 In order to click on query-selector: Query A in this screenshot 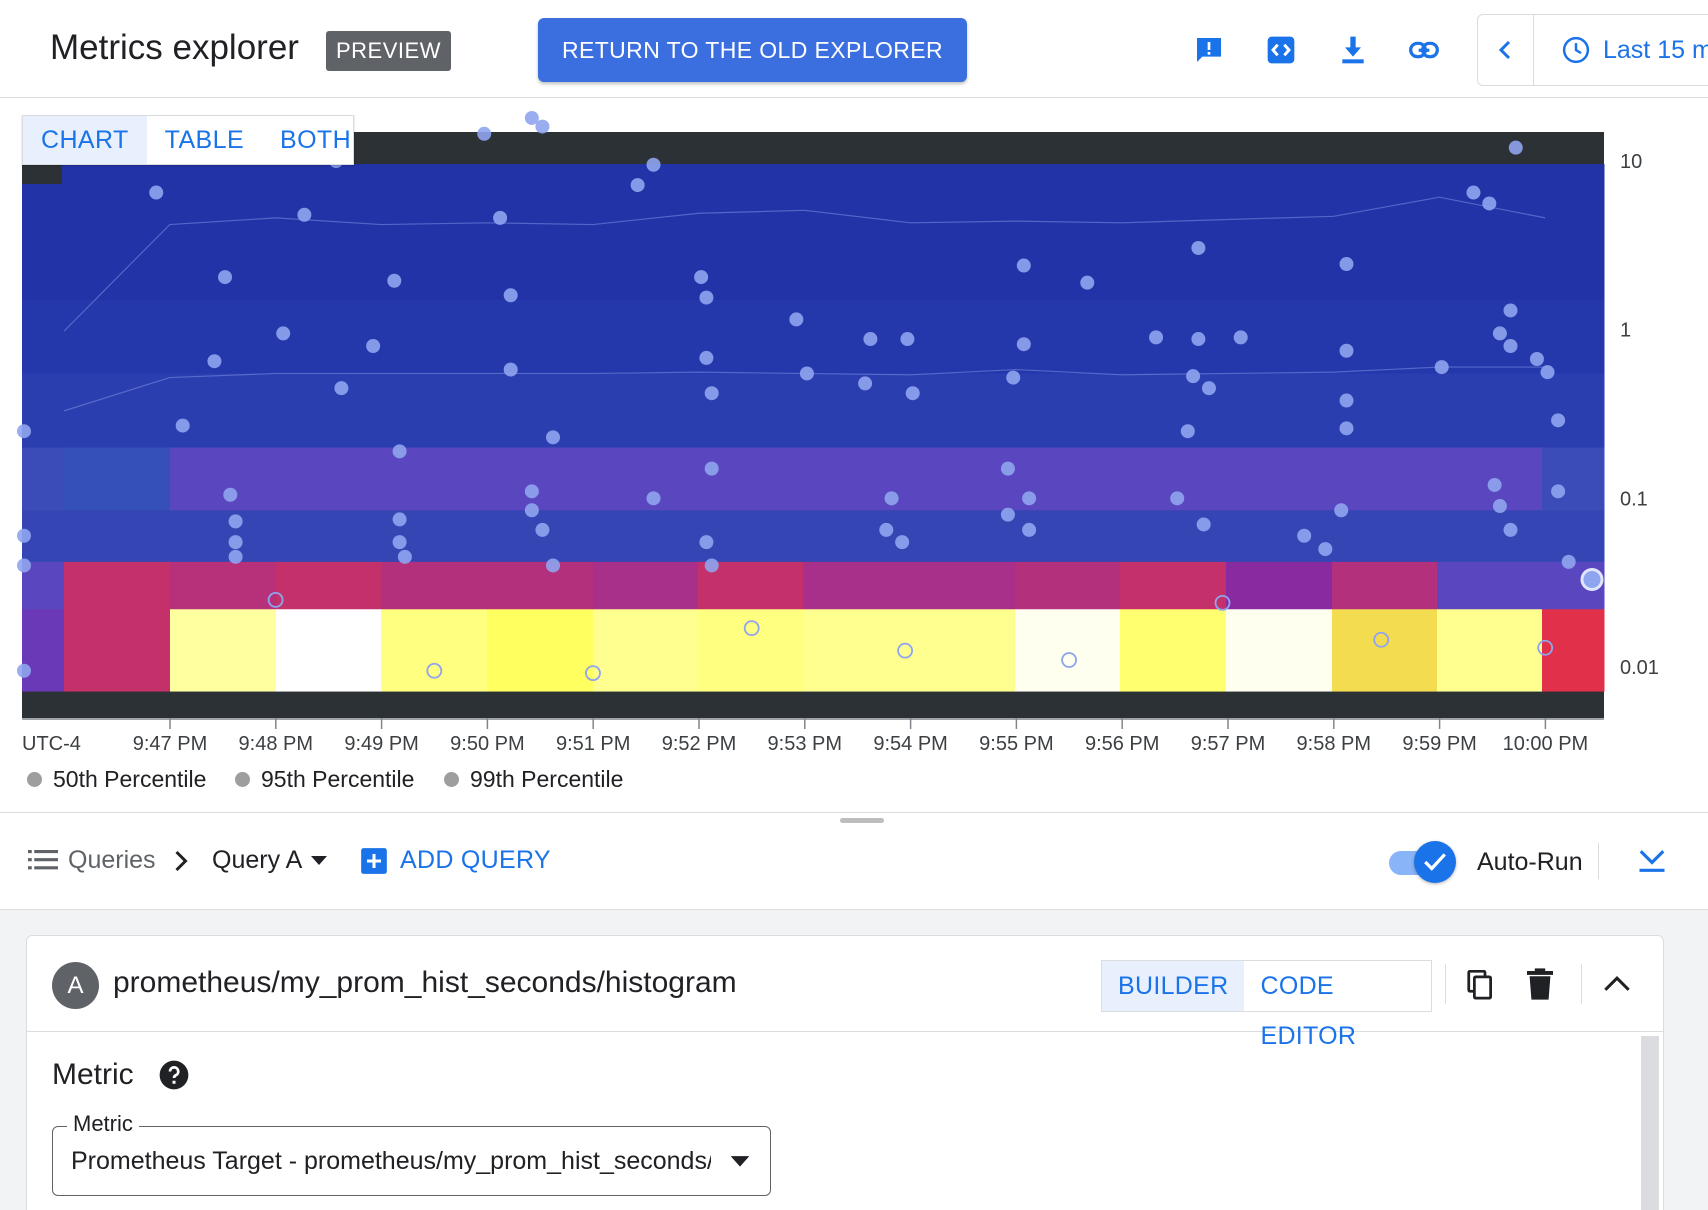, I will do `click(257, 860)`.